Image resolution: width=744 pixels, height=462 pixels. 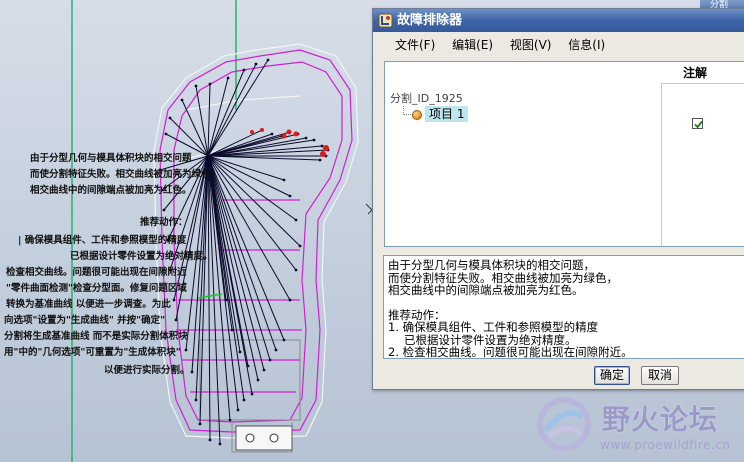 What do you see at coordinates (564, 424) in the screenshot?
I see `watermark-logo-icon` at bounding box center [564, 424].